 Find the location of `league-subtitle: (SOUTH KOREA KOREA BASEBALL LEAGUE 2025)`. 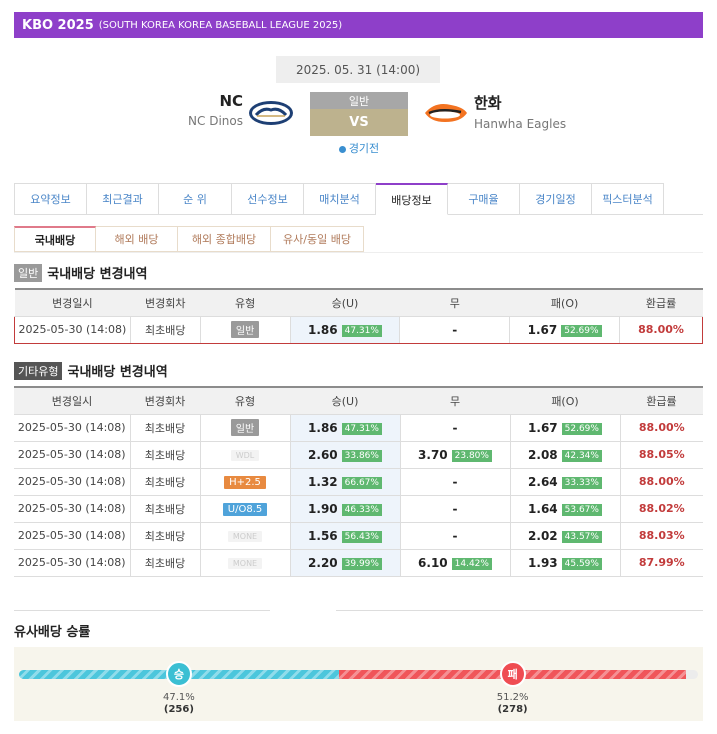

league-subtitle: (SOUTH KOREA KOREA BASEBALL LEAGUE 2025) is located at coordinates (220, 25).